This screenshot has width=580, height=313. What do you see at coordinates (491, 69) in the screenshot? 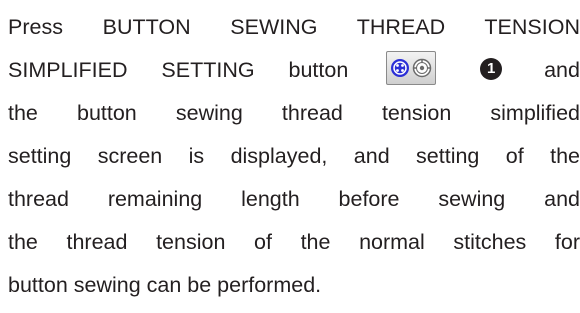
I see `callout-number-1: 1` at bounding box center [491, 69].